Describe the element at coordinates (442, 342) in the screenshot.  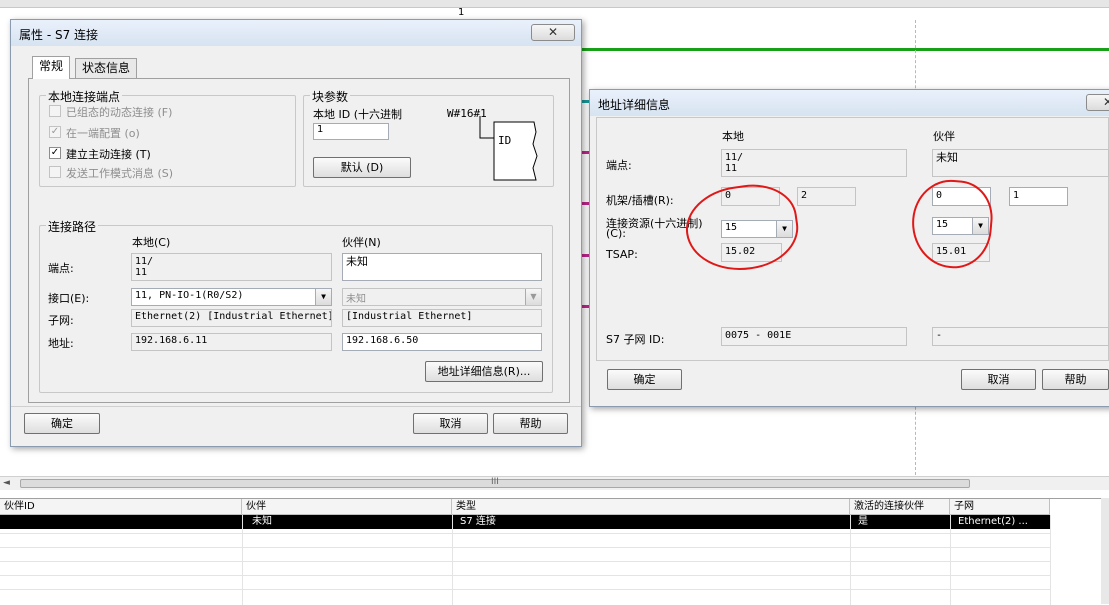
I see `partner-address-field: 192.168.6.50` at that location.